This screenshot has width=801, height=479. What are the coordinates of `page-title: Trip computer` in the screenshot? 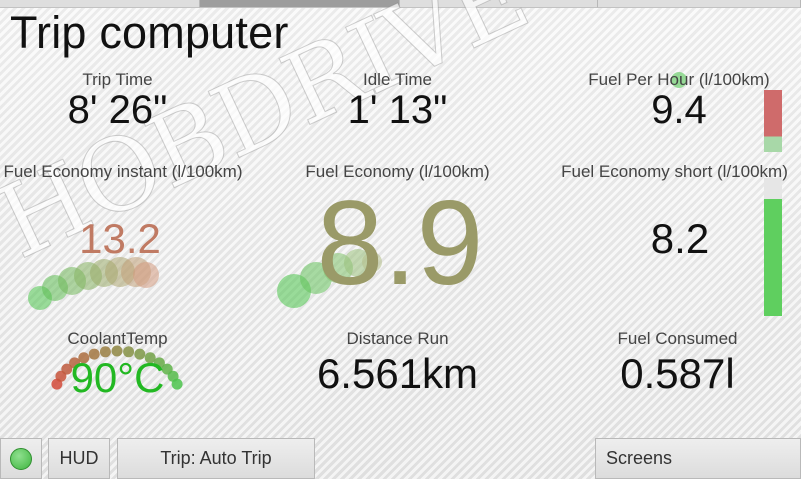 It's located at (149, 32).